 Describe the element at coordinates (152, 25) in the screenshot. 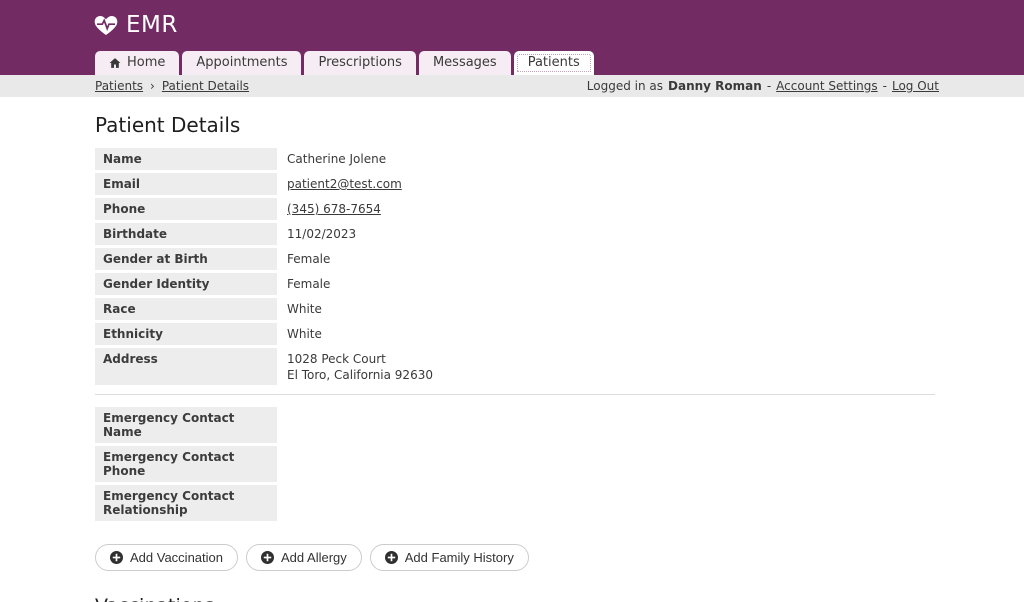

I see `app-title: EMR` at that location.